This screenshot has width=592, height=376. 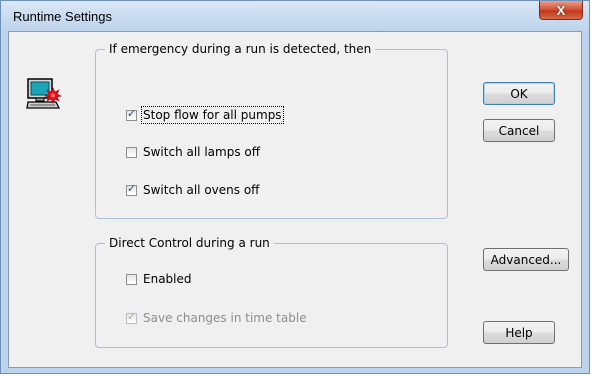 I want to click on enabled-checkbox-row: Enabled, so click(x=159, y=279).